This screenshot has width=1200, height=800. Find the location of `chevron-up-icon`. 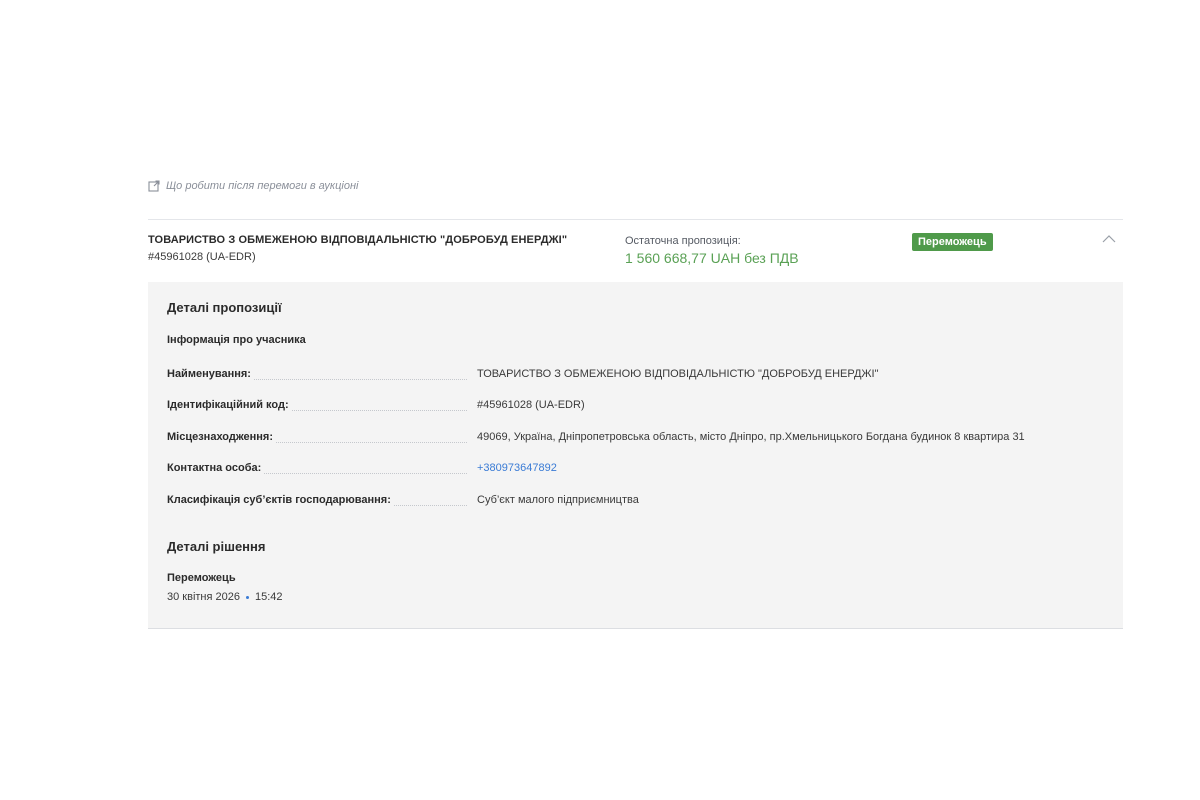

chevron-up-icon is located at coordinates (1109, 239).